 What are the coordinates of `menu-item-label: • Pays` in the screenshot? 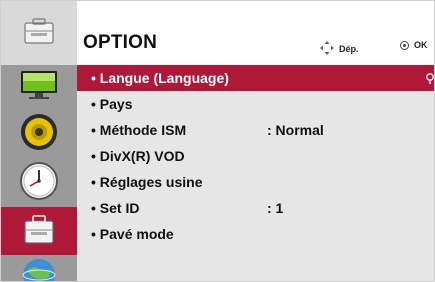 It's located at (112, 104).